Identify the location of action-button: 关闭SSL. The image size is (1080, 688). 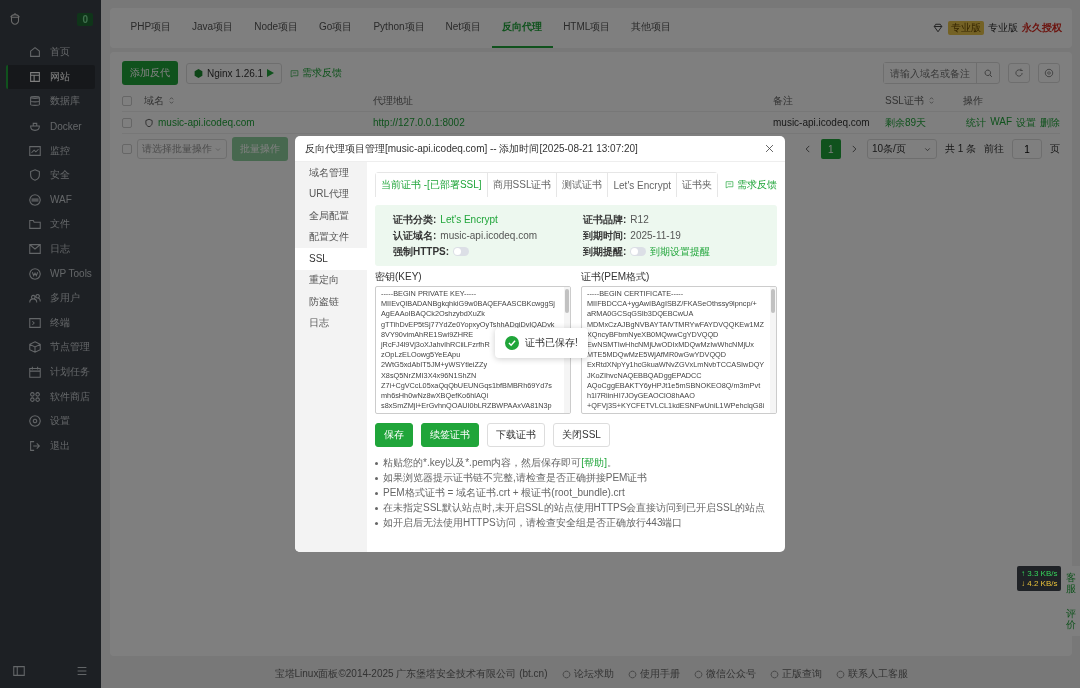
(581, 435).